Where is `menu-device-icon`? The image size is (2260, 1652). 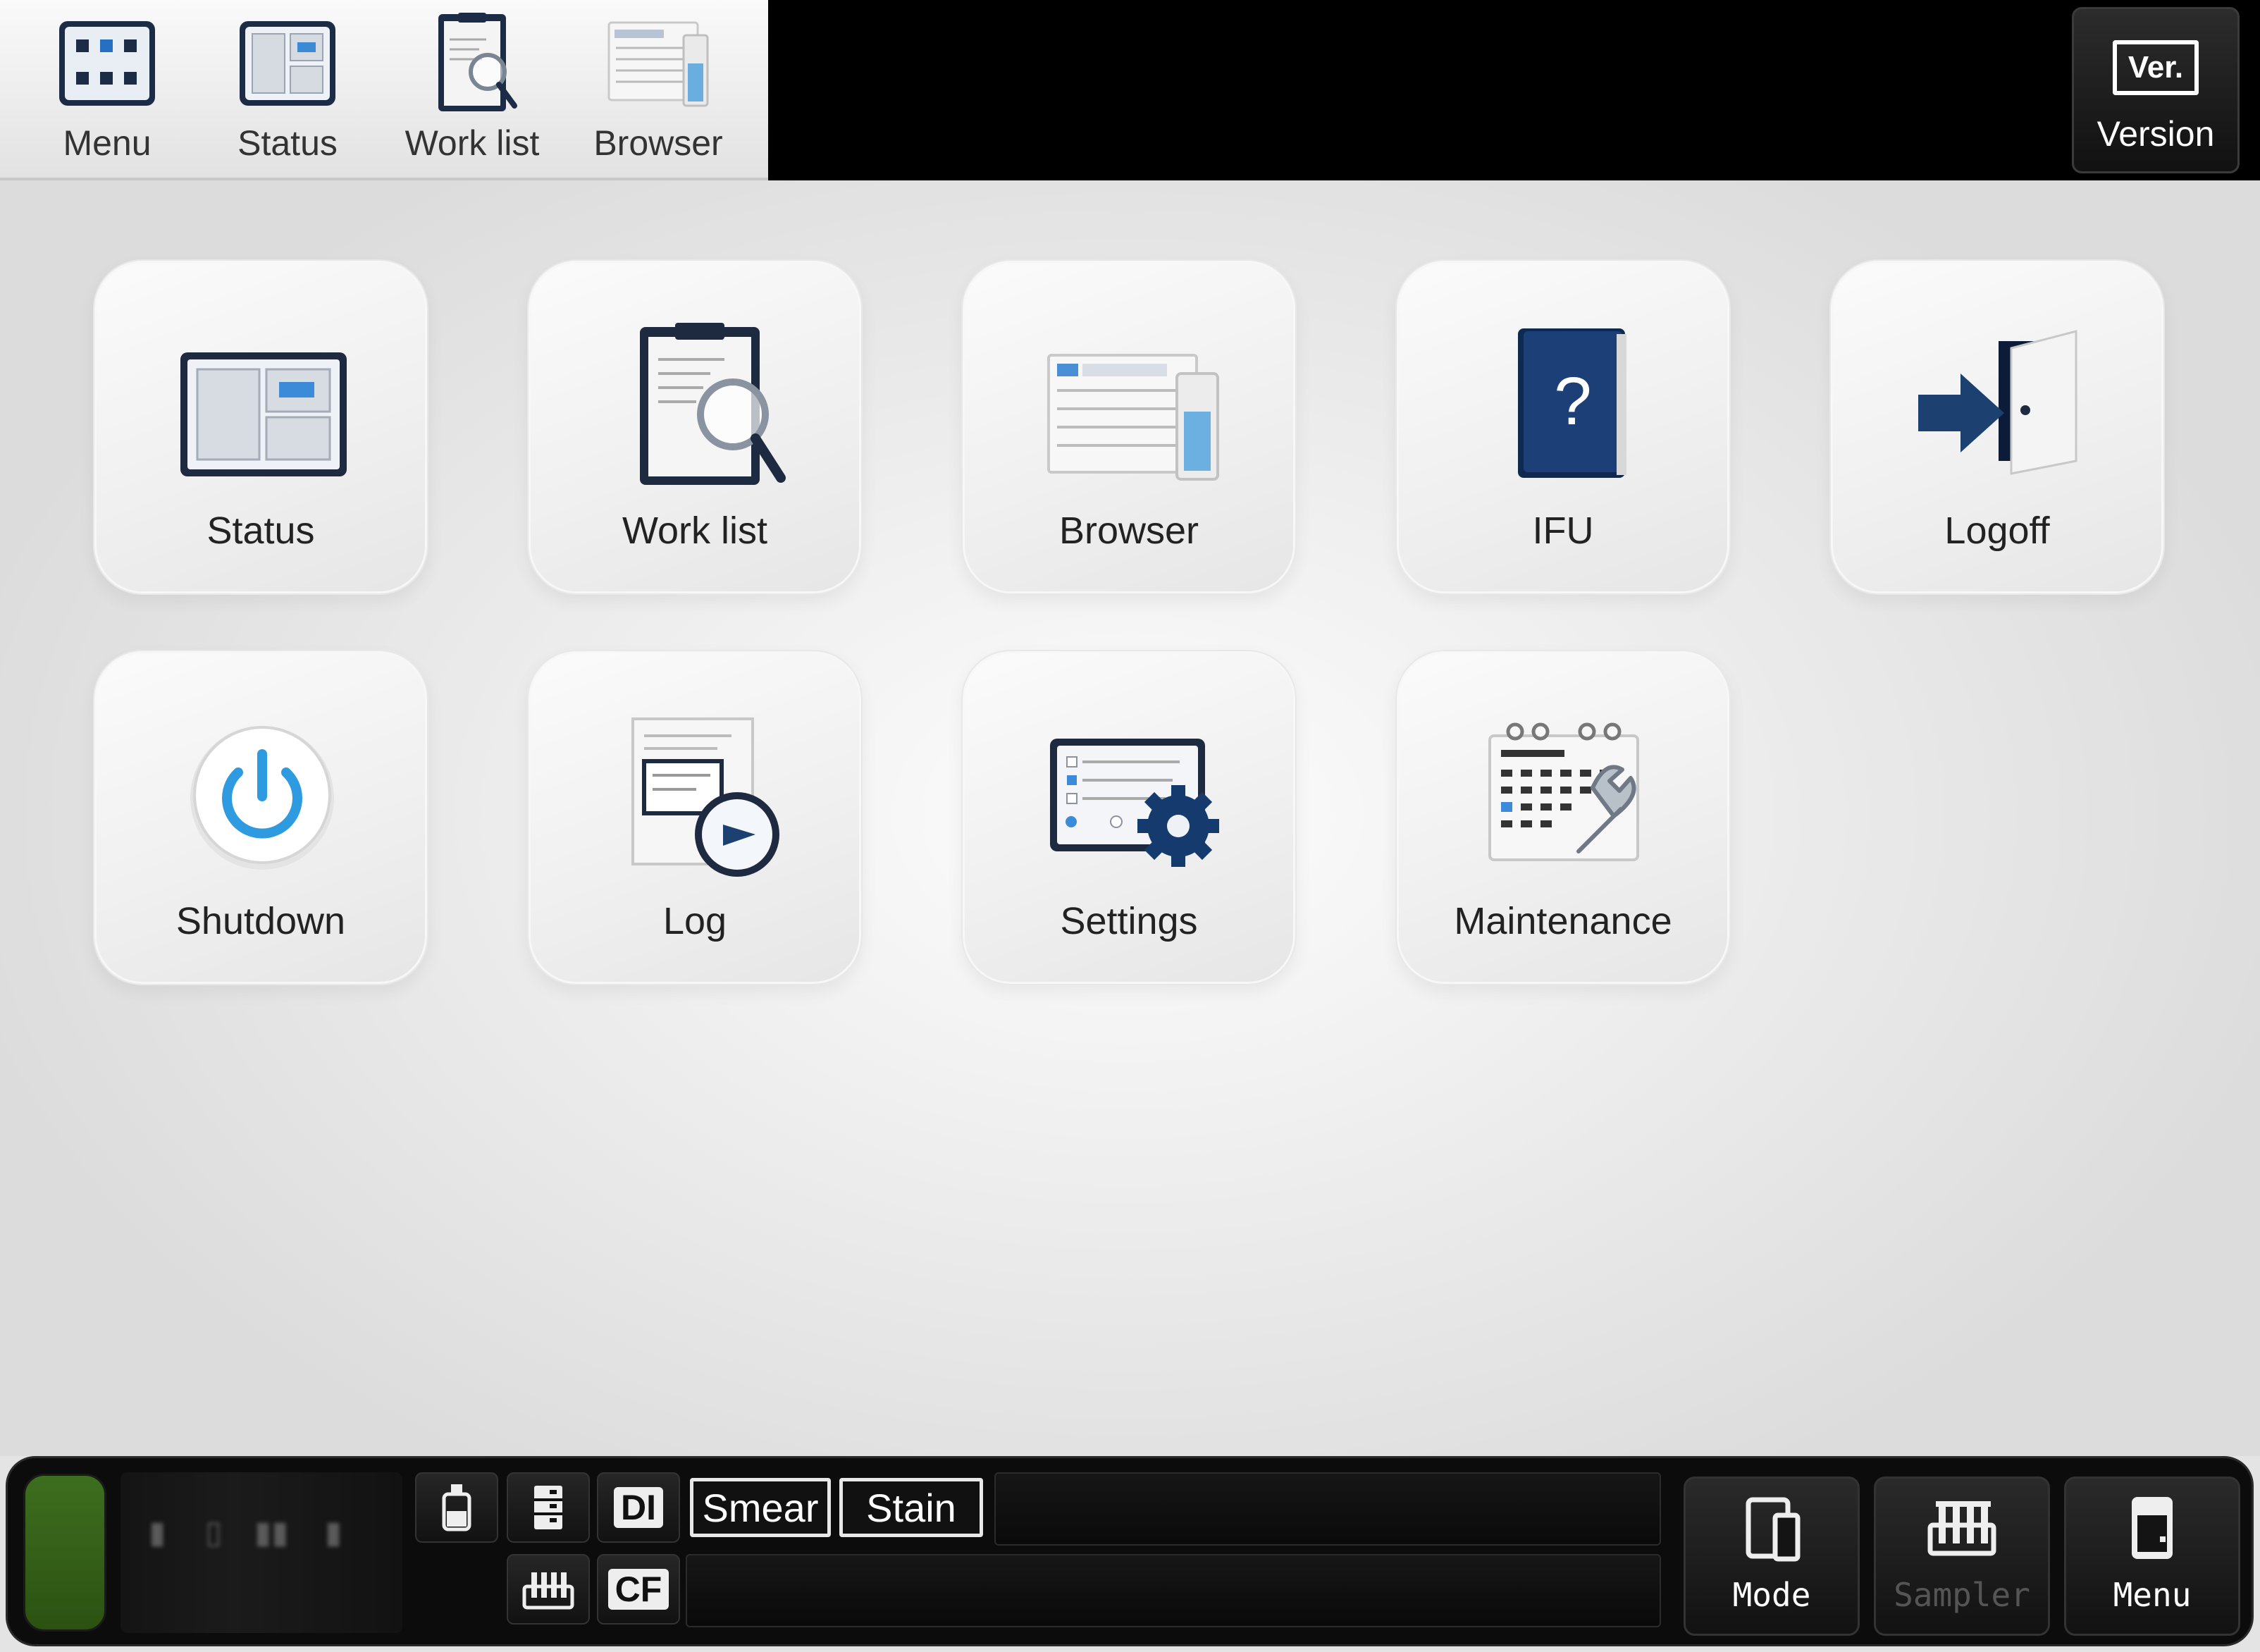 menu-device-icon is located at coordinates (2153, 1528).